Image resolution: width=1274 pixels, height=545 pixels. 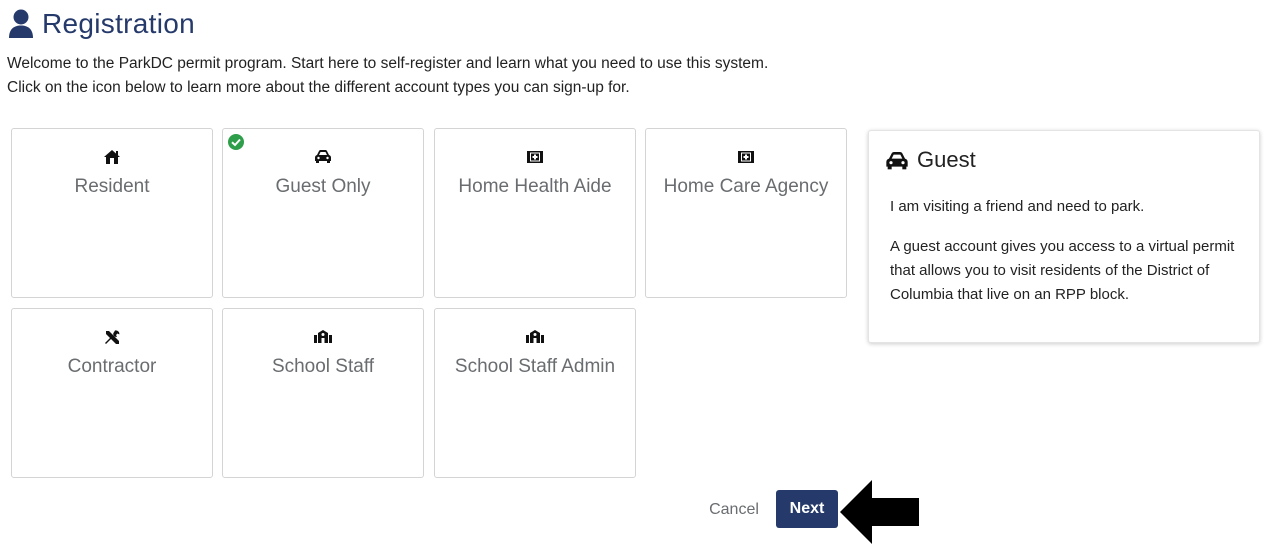 I want to click on check-circle-icon, so click(x=236, y=142).